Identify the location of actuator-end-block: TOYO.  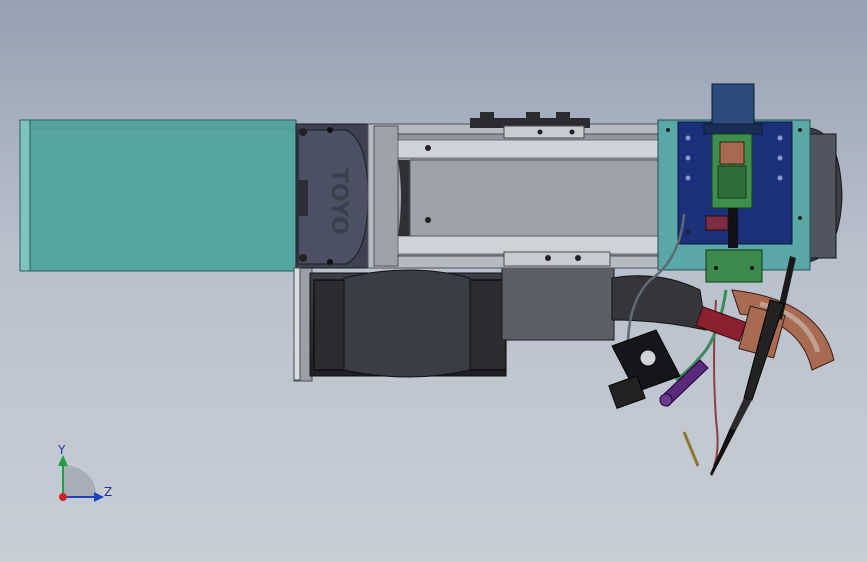
(332, 196).